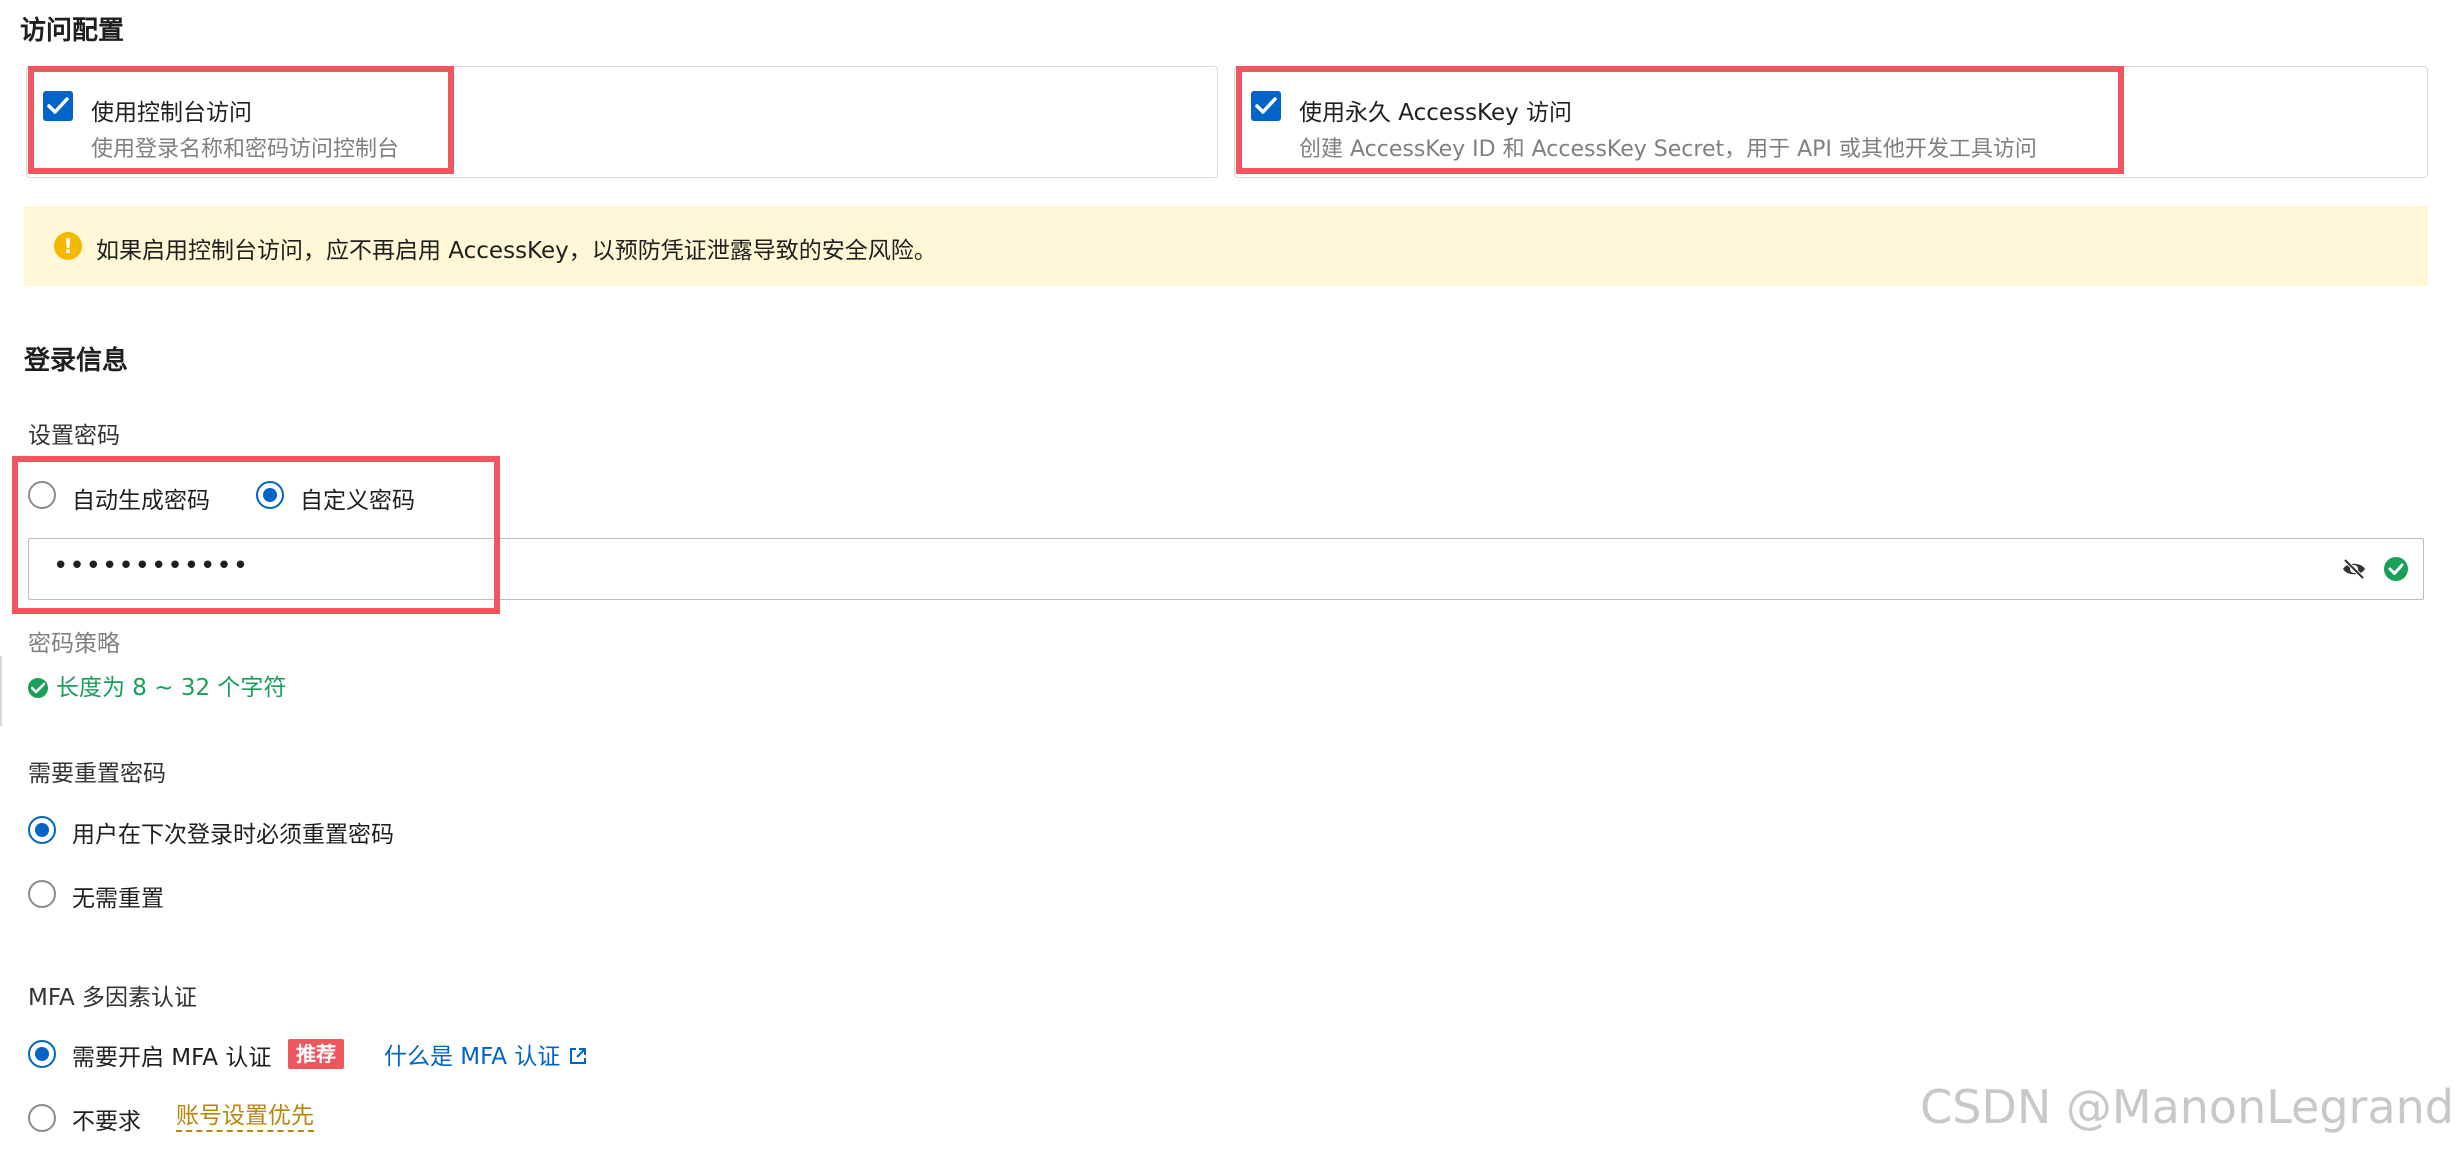 This screenshot has height=1152, width=2458. Describe the element at coordinates (74, 436) in the screenshot. I see `password-label: 设置密码` at that location.